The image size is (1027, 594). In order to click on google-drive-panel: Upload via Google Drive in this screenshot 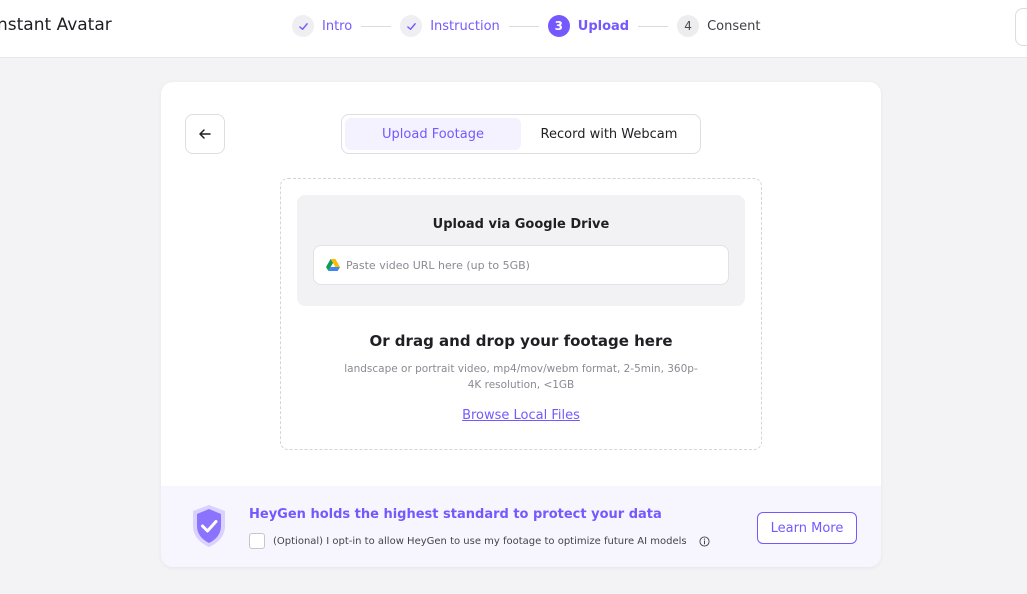, I will do `click(521, 250)`.